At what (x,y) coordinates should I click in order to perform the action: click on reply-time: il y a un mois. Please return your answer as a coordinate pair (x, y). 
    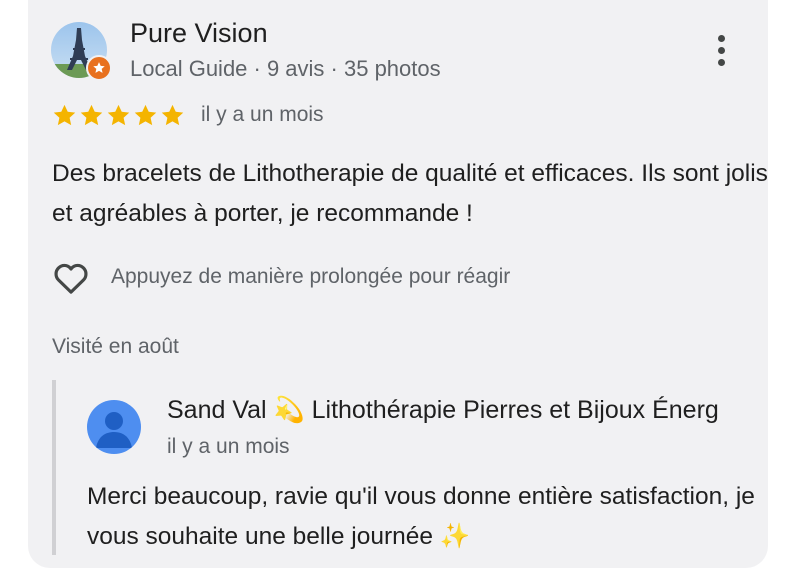
    Looking at the image, I should click on (228, 446).